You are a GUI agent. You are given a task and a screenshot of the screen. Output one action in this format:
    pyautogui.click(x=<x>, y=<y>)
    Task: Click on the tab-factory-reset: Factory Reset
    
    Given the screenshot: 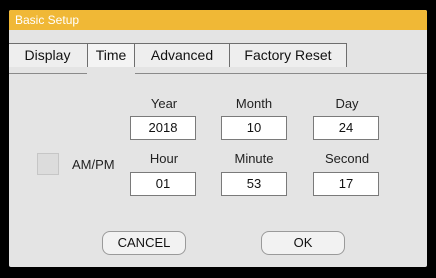 What is the action you would take?
    pyautogui.click(x=288, y=55)
    